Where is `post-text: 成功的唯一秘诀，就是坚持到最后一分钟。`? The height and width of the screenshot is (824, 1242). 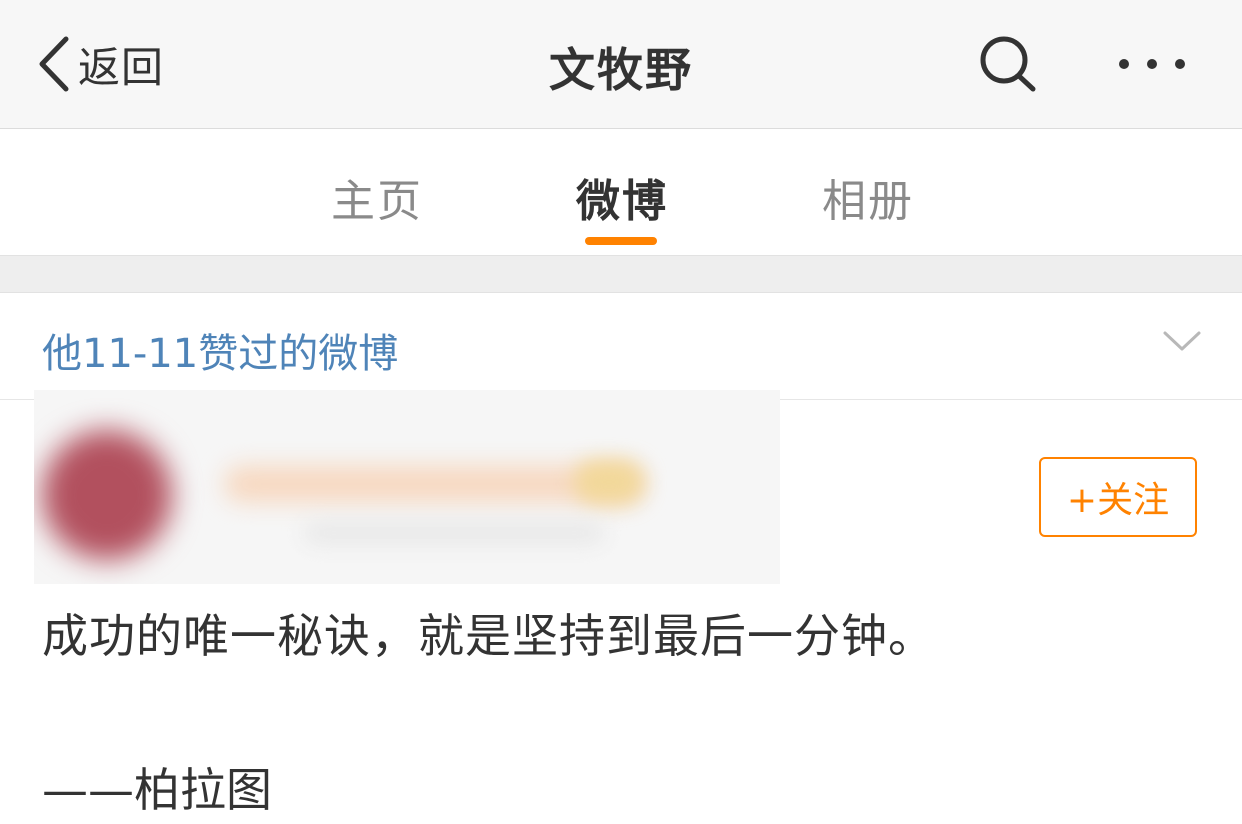 post-text: 成功的唯一秘诀，就是坚持到最后一分钟。 is located at coordinates (488, 636).